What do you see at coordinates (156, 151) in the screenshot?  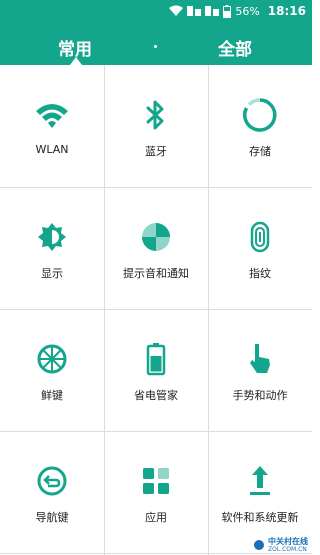 I see `setting-label: 蓝牙` at bounding box center [156, 151].